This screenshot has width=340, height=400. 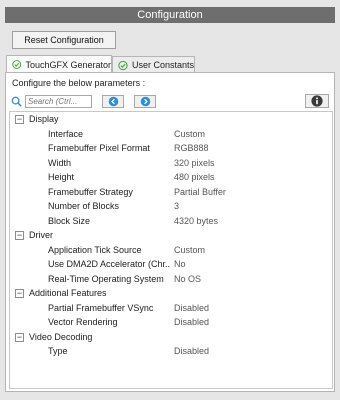 What do you see at coordinates (200, 192) in the screenshot?
I see `parameter-value: Partial Buffer` at bounding box center [200, 192].